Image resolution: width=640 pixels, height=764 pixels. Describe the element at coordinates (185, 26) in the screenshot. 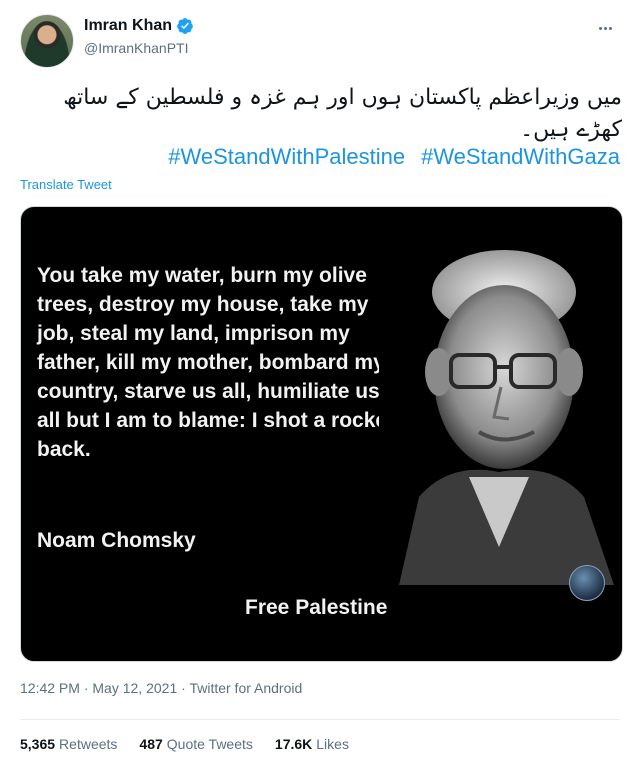

I see `verified-badge-icon` at that location.